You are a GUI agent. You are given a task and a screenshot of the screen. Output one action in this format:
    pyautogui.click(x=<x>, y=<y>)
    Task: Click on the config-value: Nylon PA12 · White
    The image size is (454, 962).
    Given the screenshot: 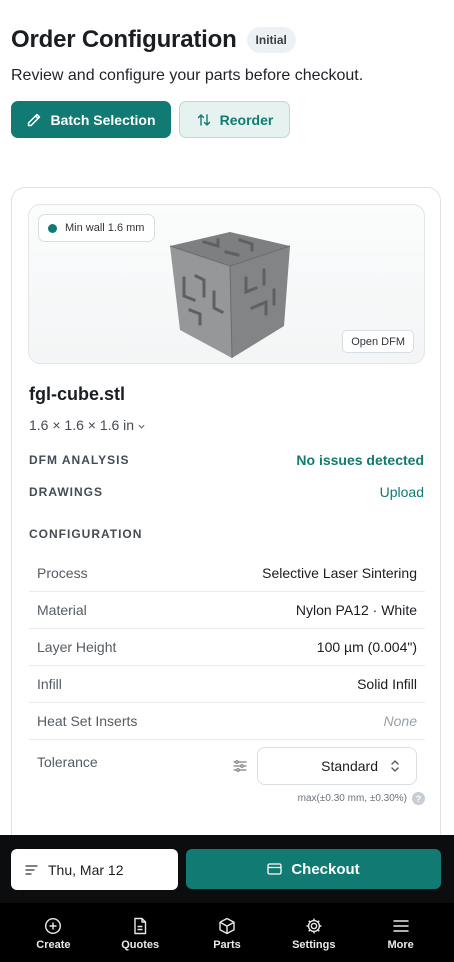 What is the action you would take?
    pyautogui.click(x=356, y=610)
    